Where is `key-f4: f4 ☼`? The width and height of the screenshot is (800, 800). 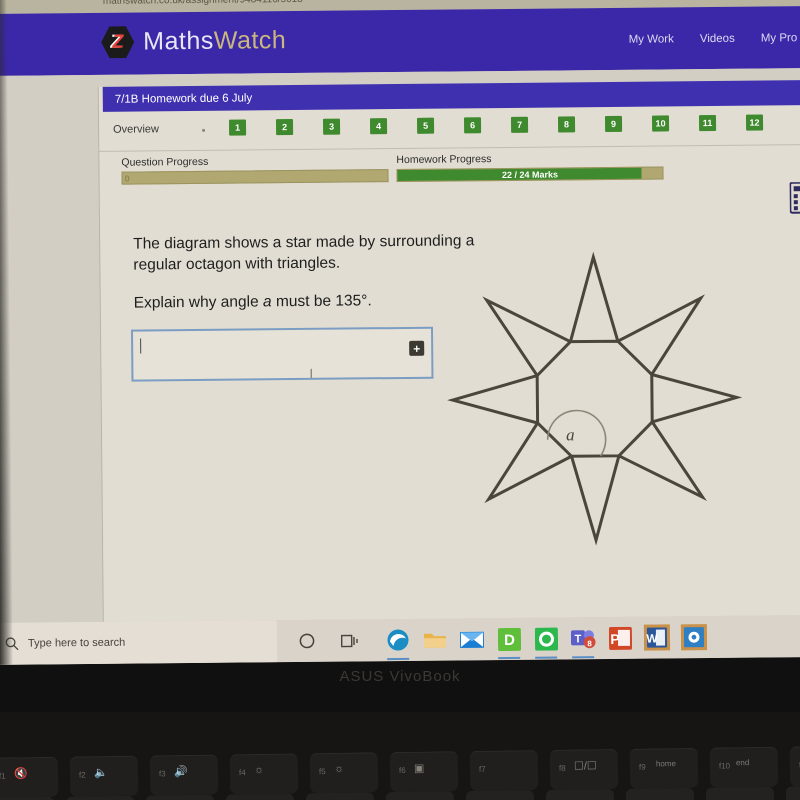
key-f4: f4 ☼ is located at coordinates (264, 774).